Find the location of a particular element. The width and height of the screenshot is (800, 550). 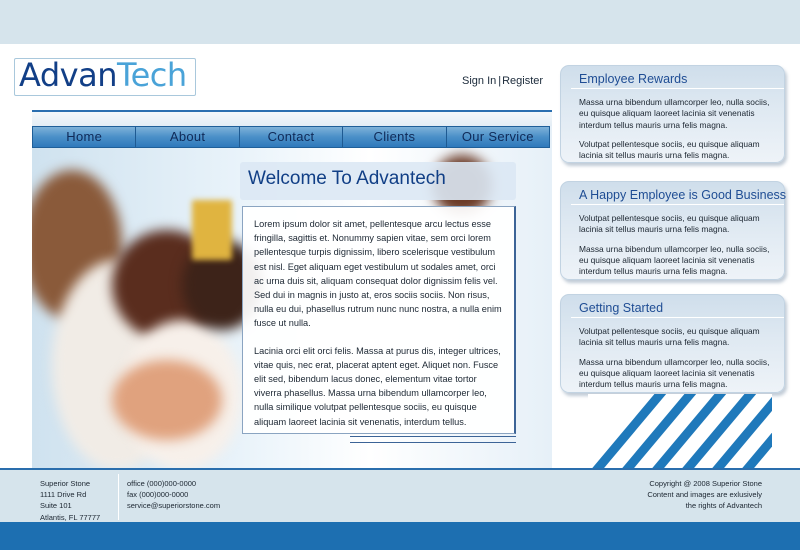

logo-text: AdvanTech is located at coordinates (103, 75).